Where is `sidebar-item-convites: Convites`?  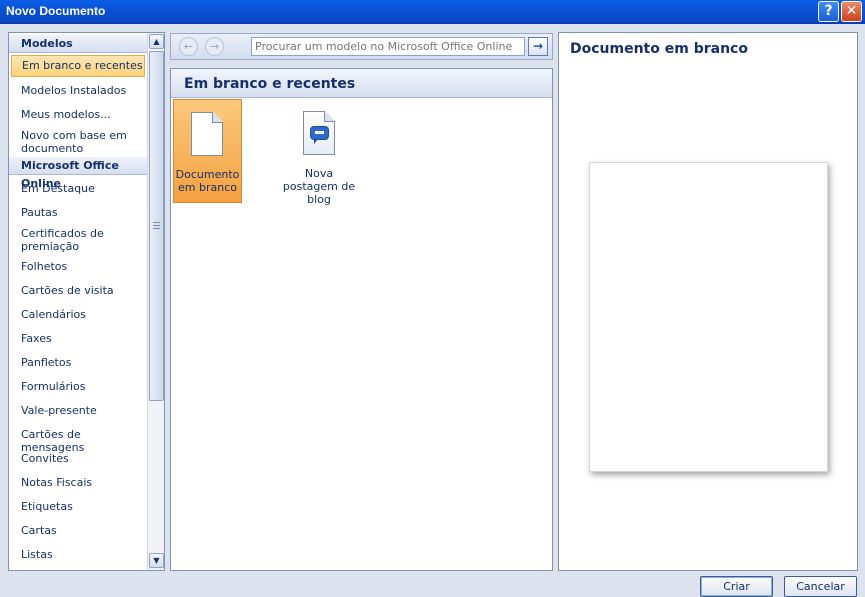 sidebar-item-convites: Convites is located at coordinates (78, 458).